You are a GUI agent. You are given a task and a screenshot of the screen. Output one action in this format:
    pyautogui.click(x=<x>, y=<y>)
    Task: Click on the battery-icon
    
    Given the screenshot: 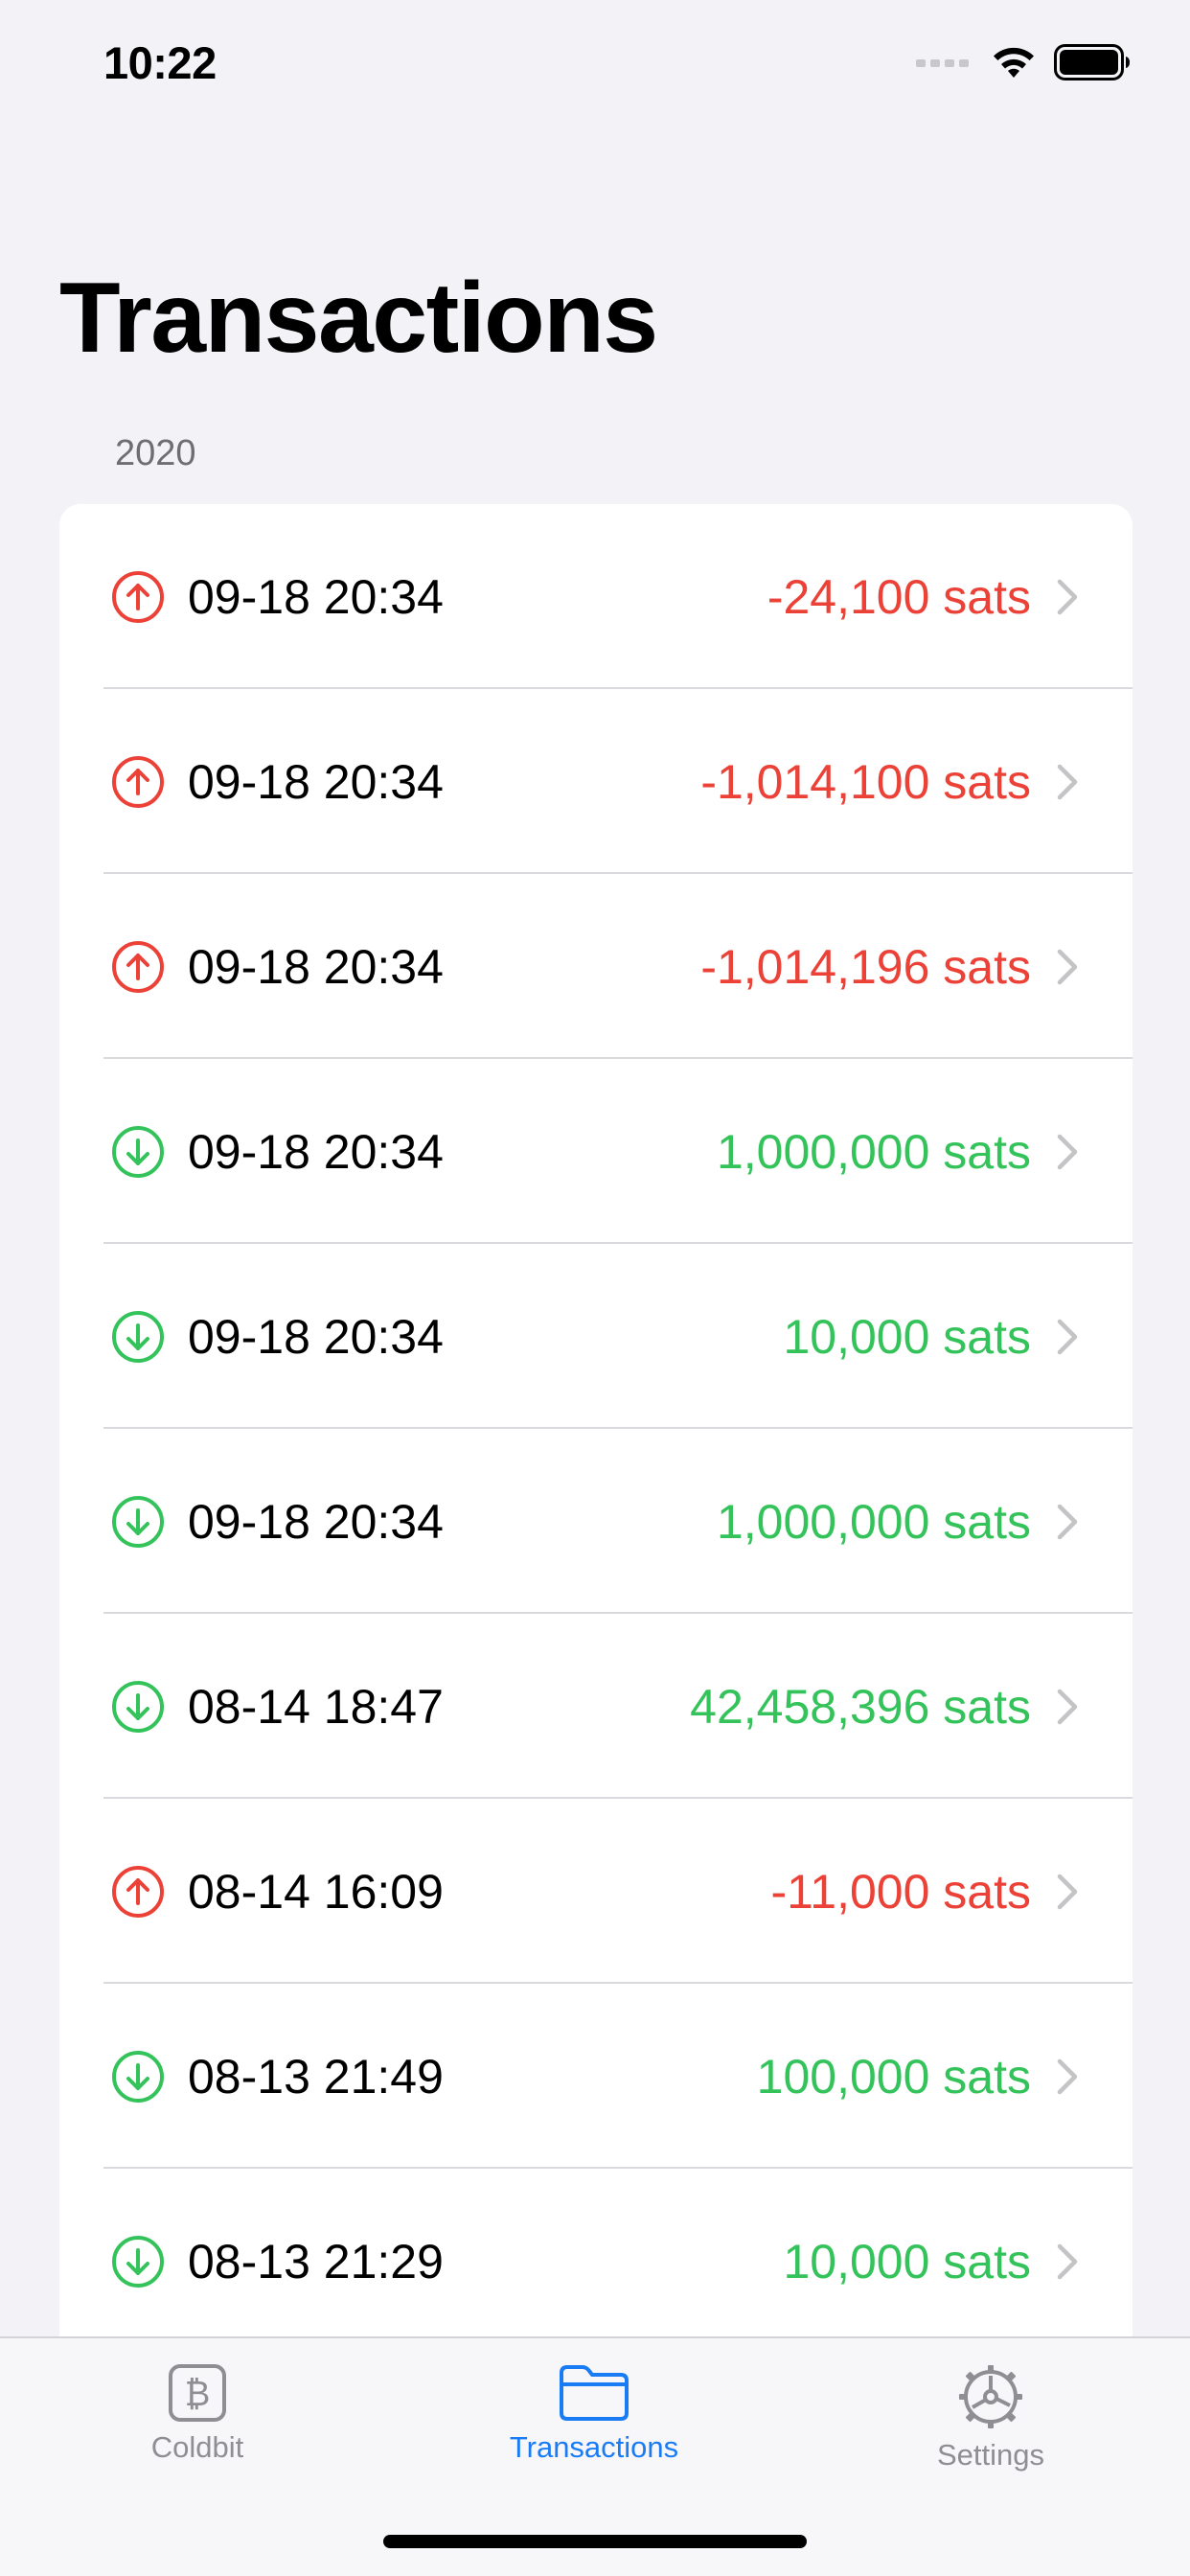 What is the action you would take?
    pyautogui.click(x=1092, y=62)
    